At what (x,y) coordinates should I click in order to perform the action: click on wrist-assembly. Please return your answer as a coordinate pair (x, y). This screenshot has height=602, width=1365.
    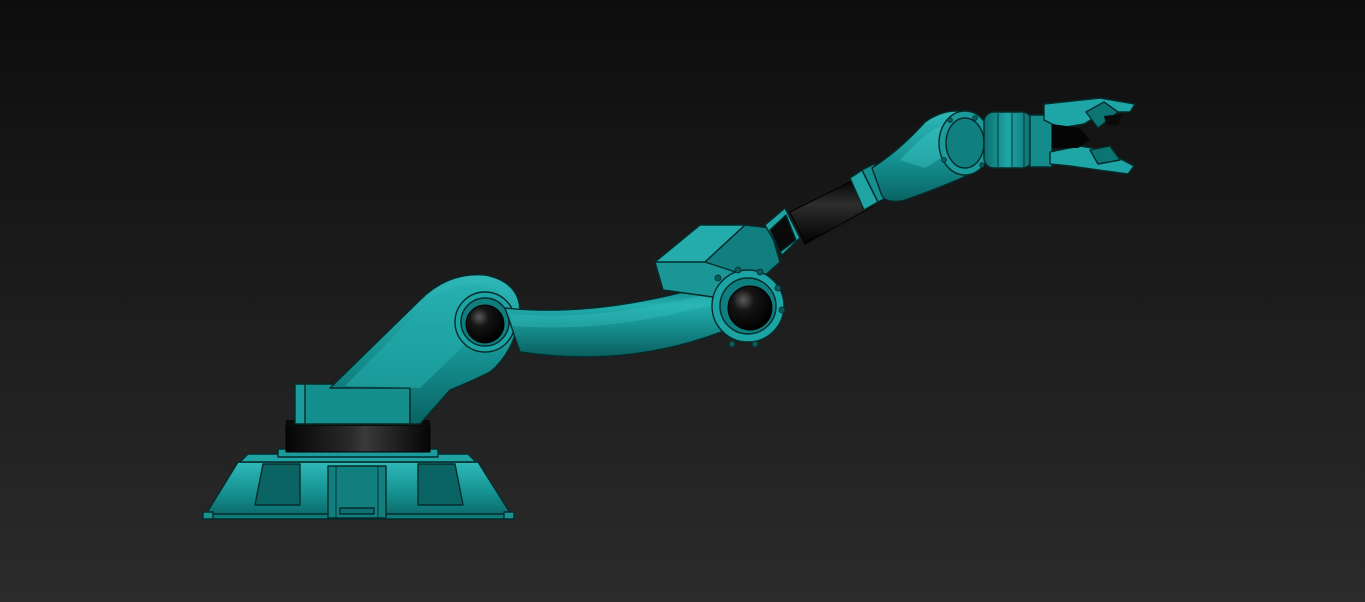
    Looking at the image, I should click on (941, 160).